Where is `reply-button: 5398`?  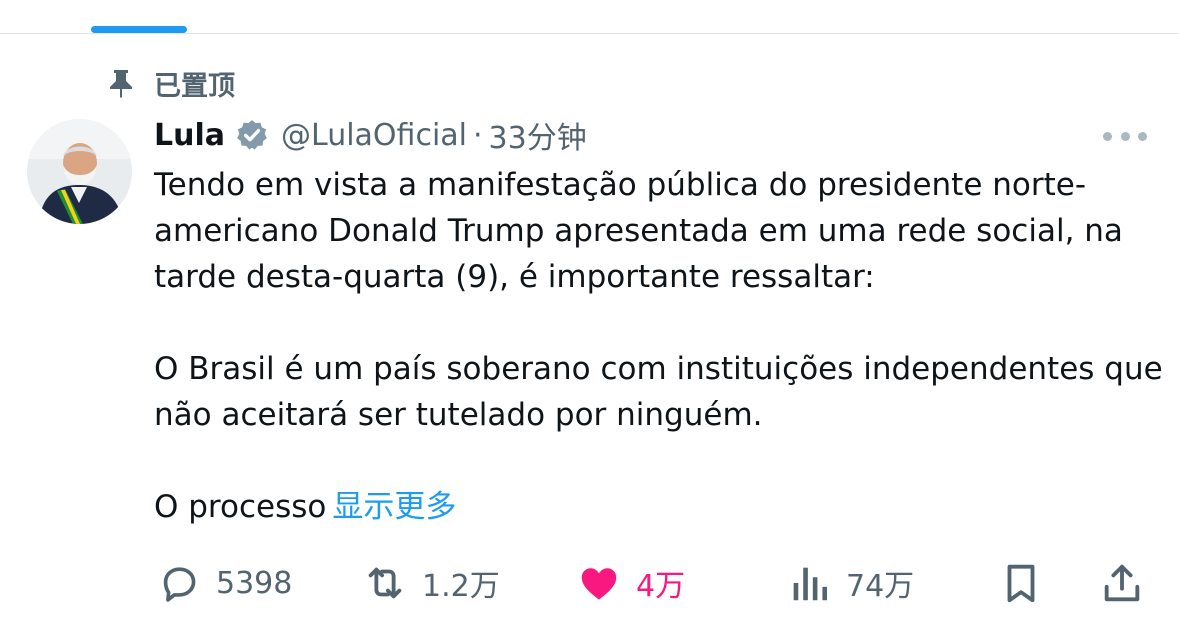
reply-button: 5398 is located at coordinates (224, 583).